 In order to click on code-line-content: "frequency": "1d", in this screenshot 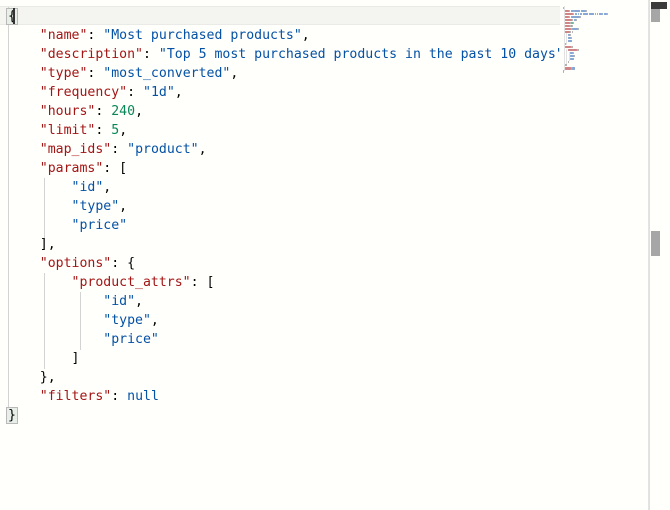, I will do `click(91, 92)`.